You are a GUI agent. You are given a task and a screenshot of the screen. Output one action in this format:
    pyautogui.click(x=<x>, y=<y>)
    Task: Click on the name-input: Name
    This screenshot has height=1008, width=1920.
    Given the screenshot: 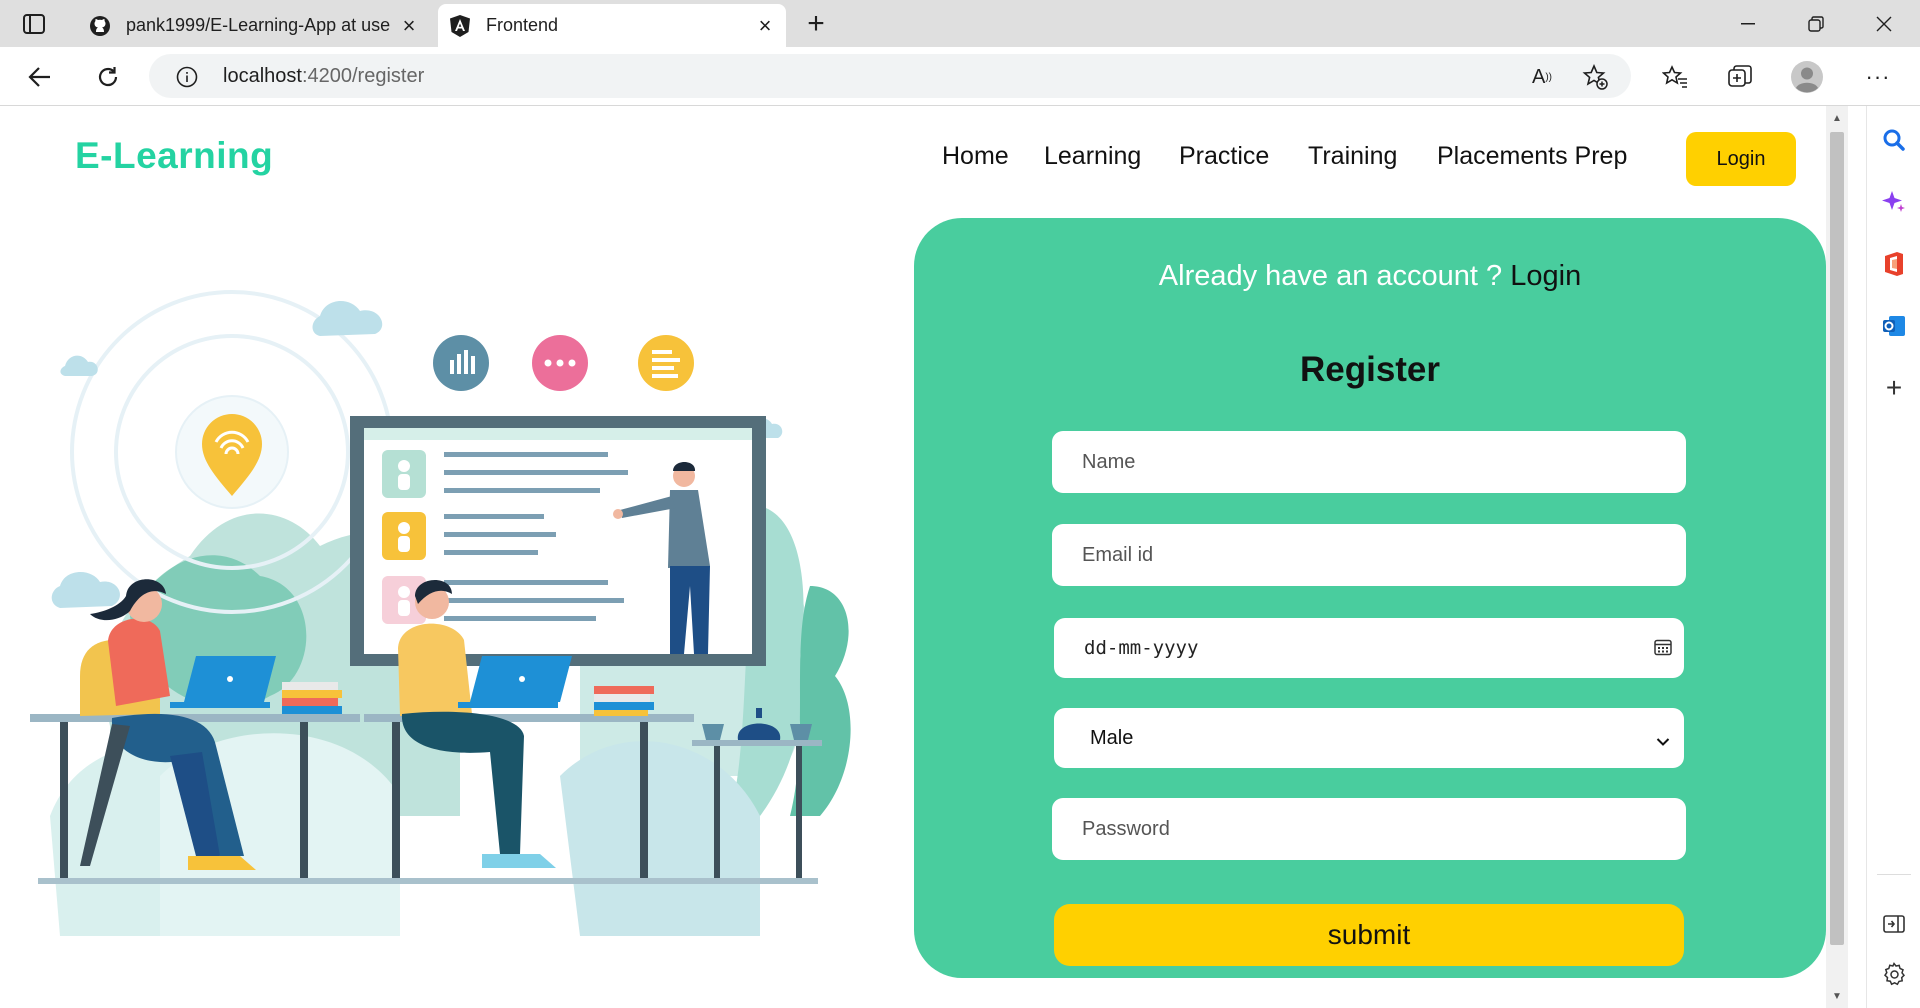 What is the action you would take?
    pyautogui.click(x=1369, y=462)
    